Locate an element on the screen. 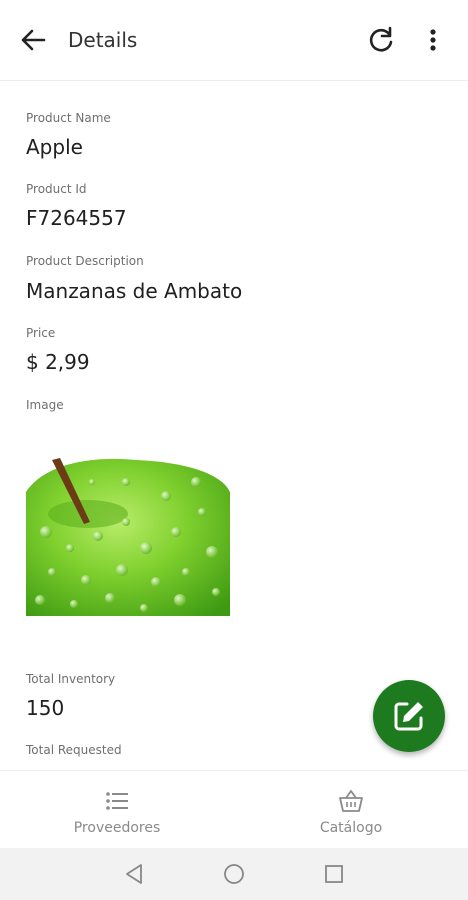 The image size is (468, 900). edit-button is located at coordinates (409, 716).